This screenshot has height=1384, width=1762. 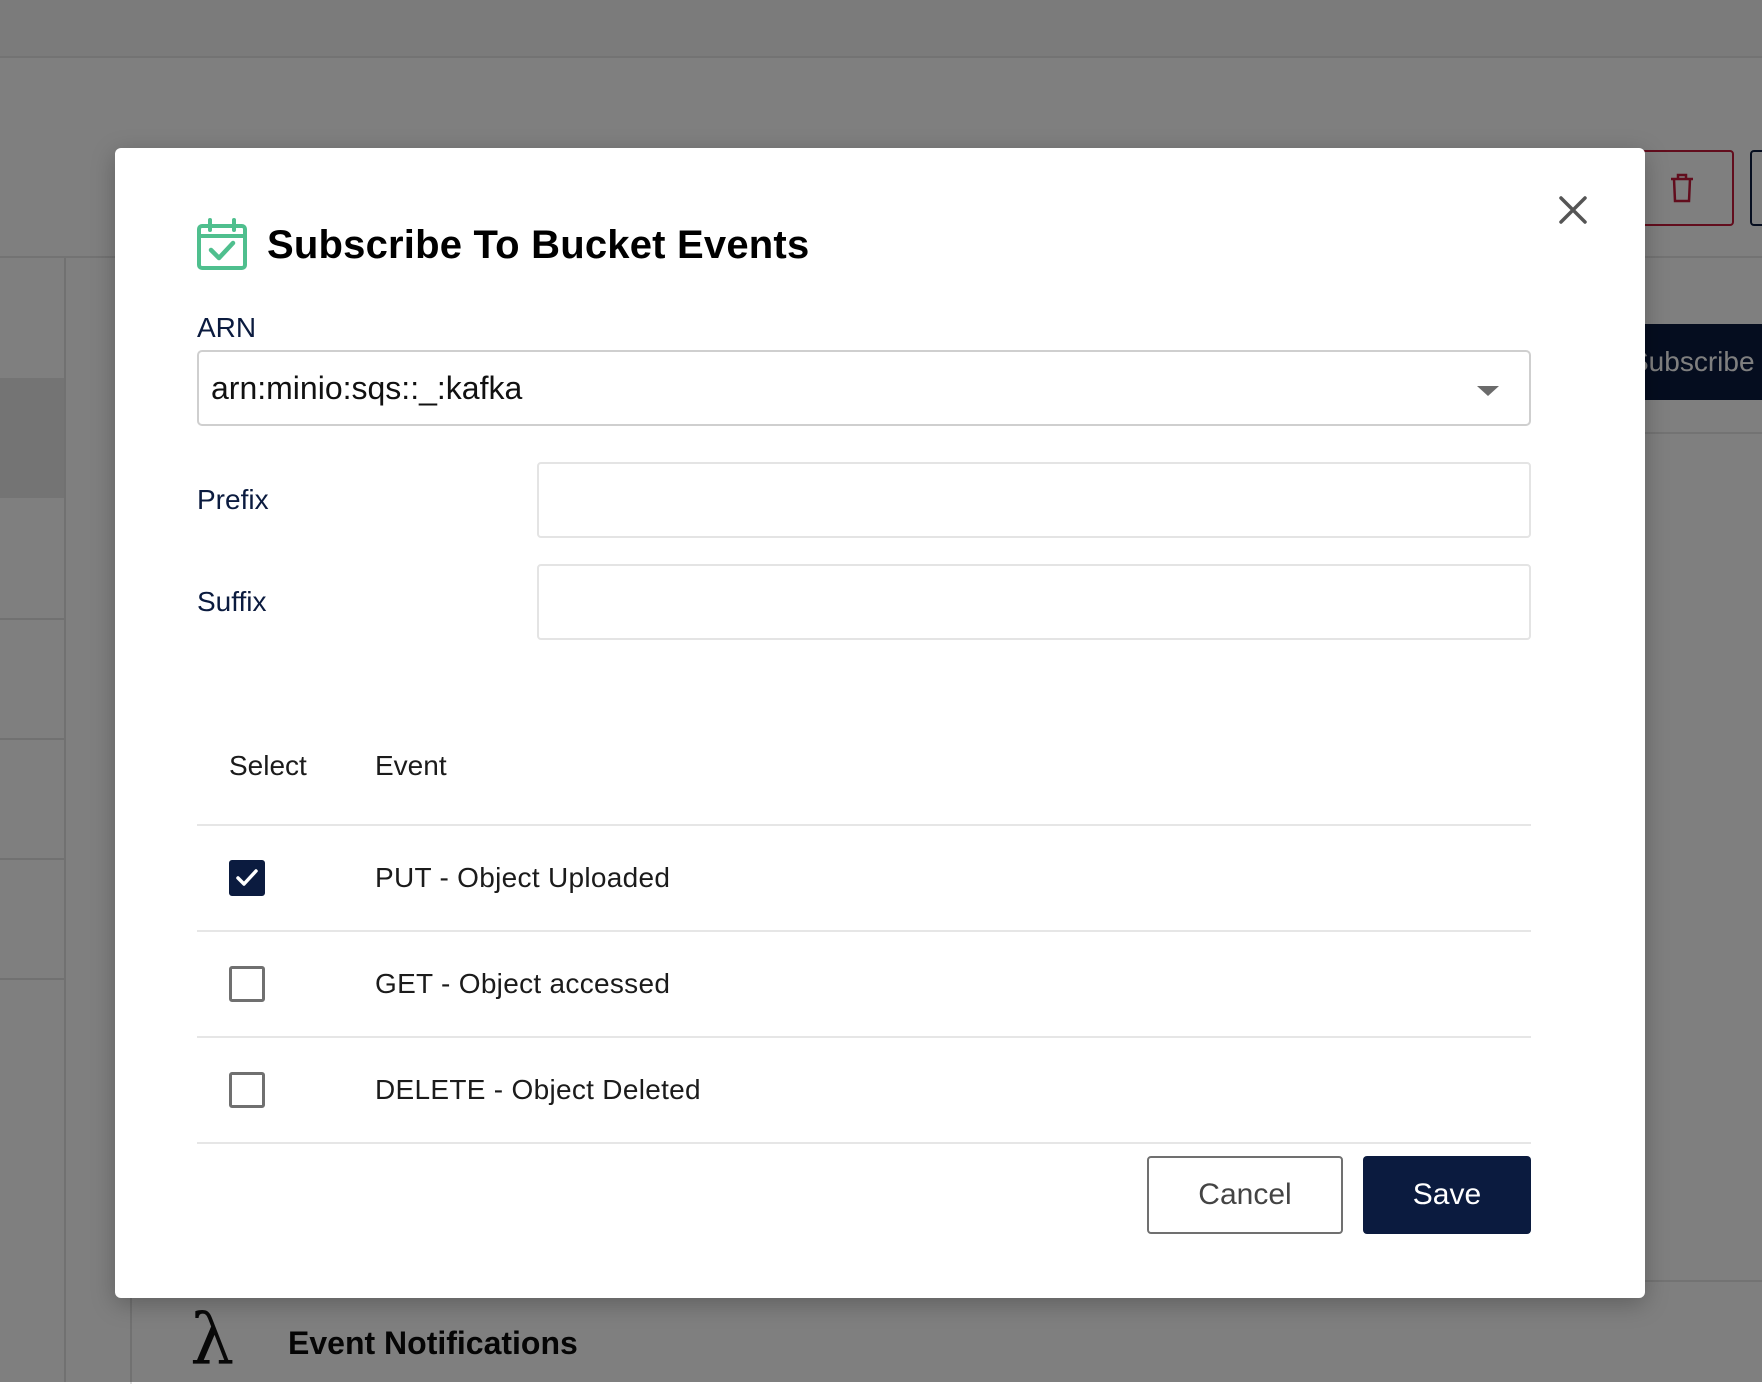 What do you see at coordinates (523, 983) in the screenshot?
I see `event-name: GET - Object accessed` at bounding box center [523, 983].